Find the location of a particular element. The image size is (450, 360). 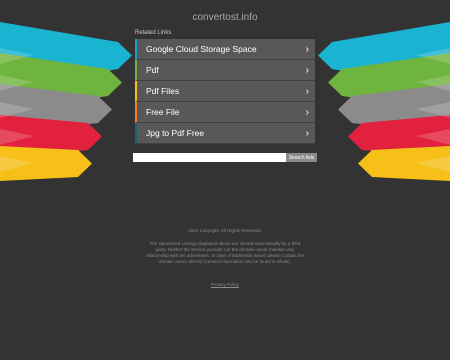

related-links-heading: Related Links is located at coordinates (153, 33).